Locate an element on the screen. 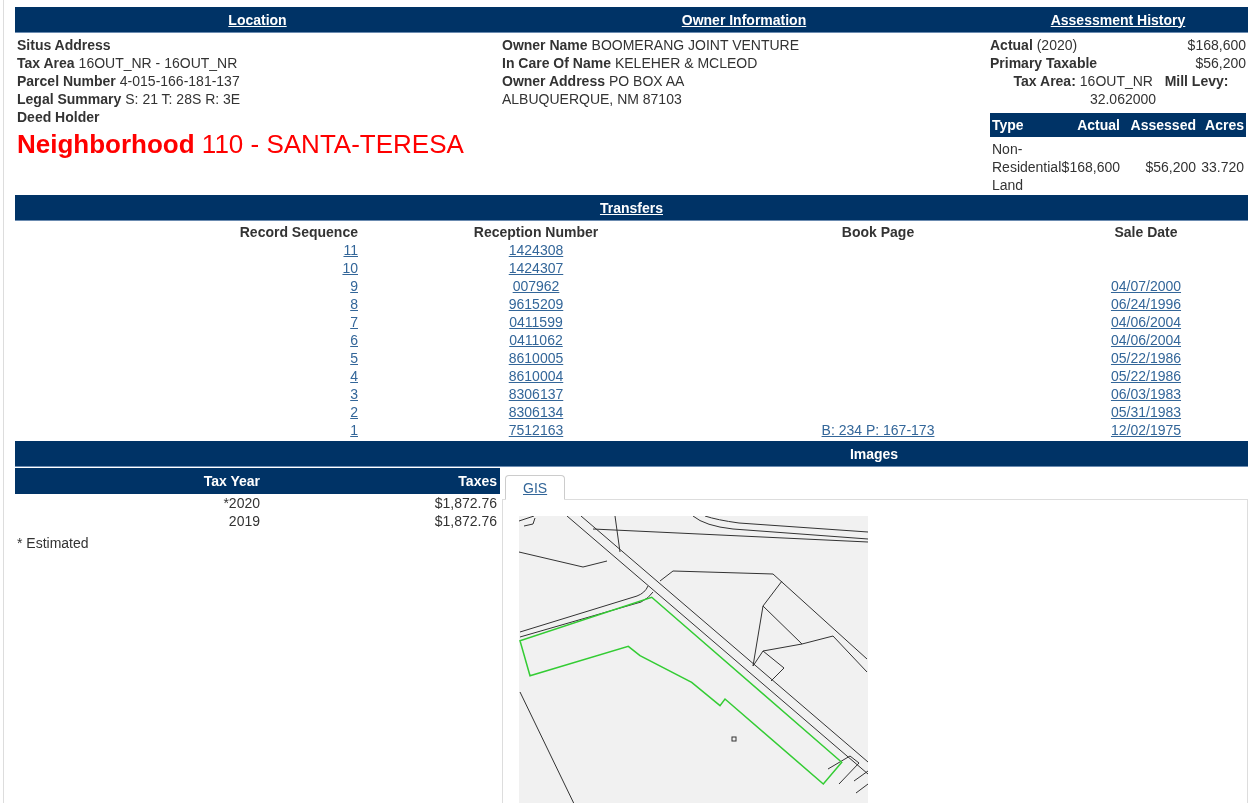 The width and height of the screenshot is (1251, 810). neighborhood-heading: Neighborhood 110 - SANTA-TERESA is located at coordinates (241, 144).